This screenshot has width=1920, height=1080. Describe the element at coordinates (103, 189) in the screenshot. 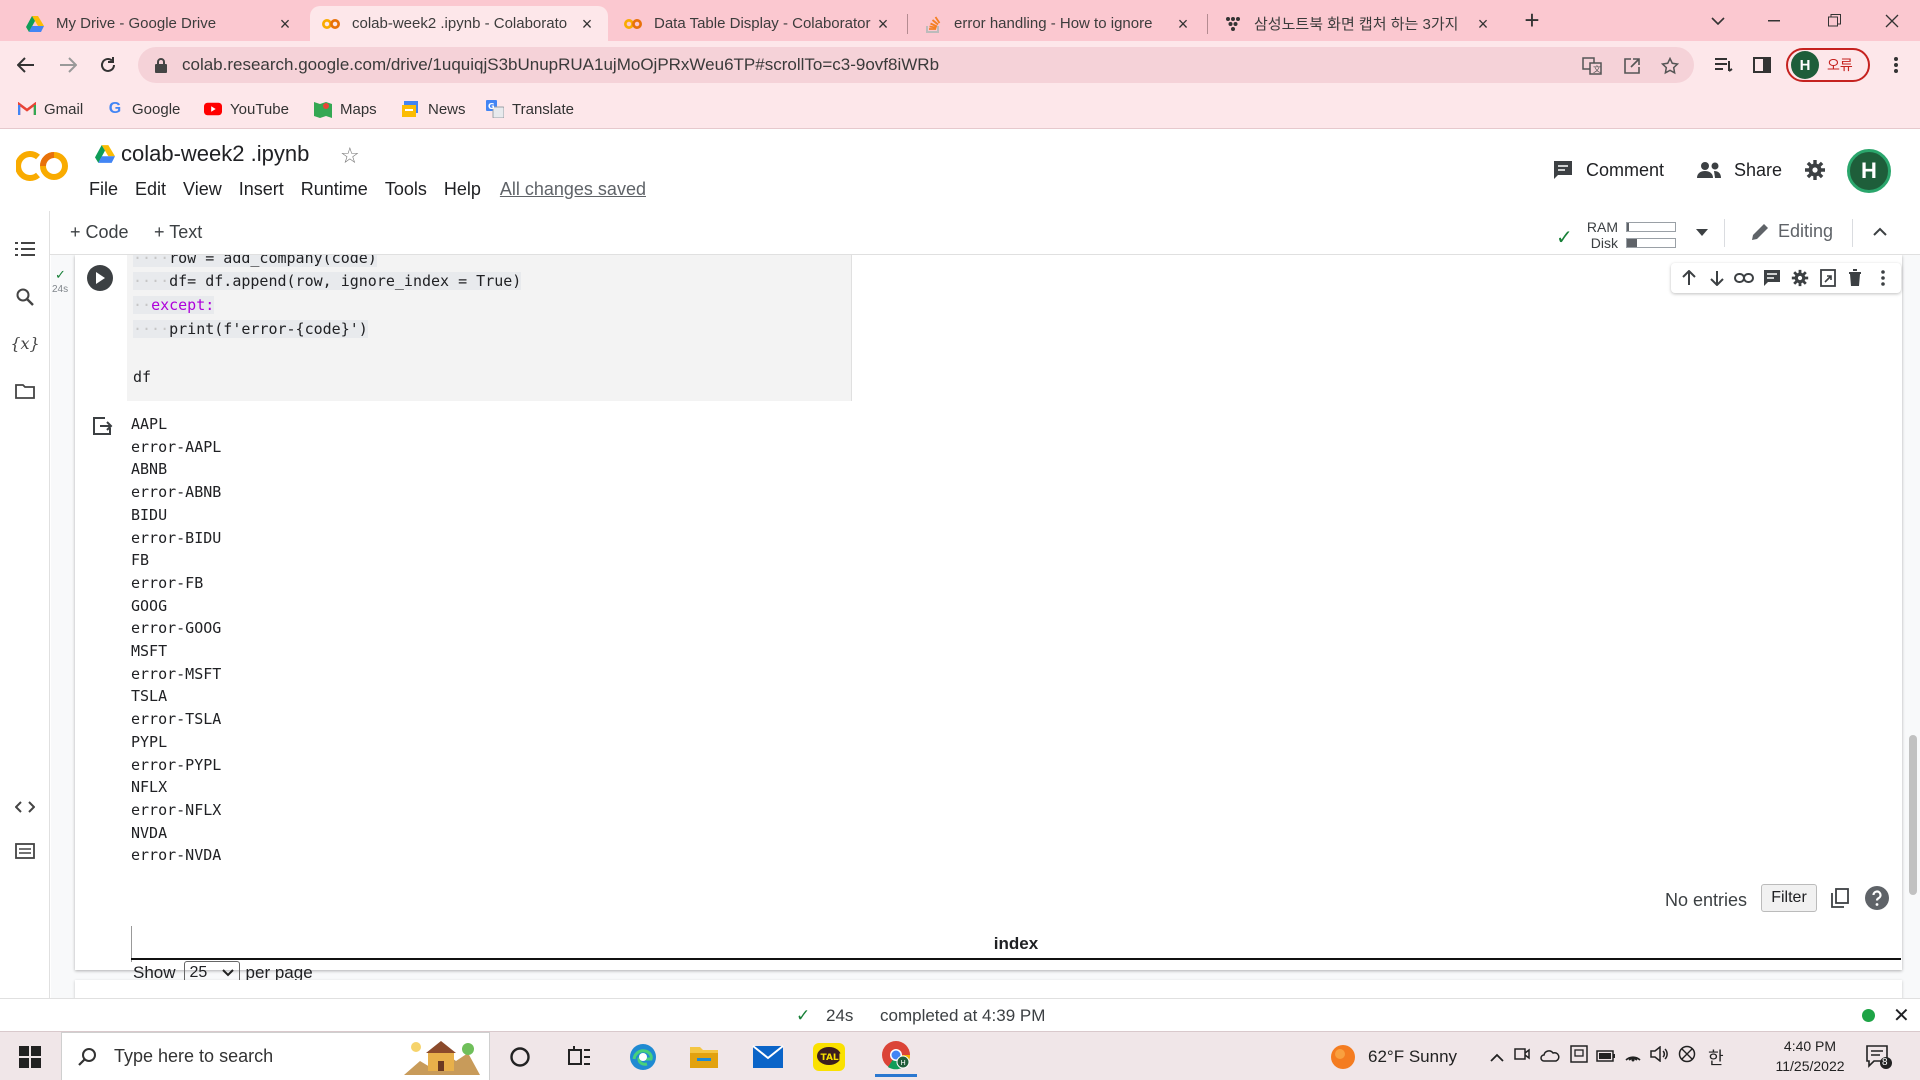

I see `menu-file: File` at that location.